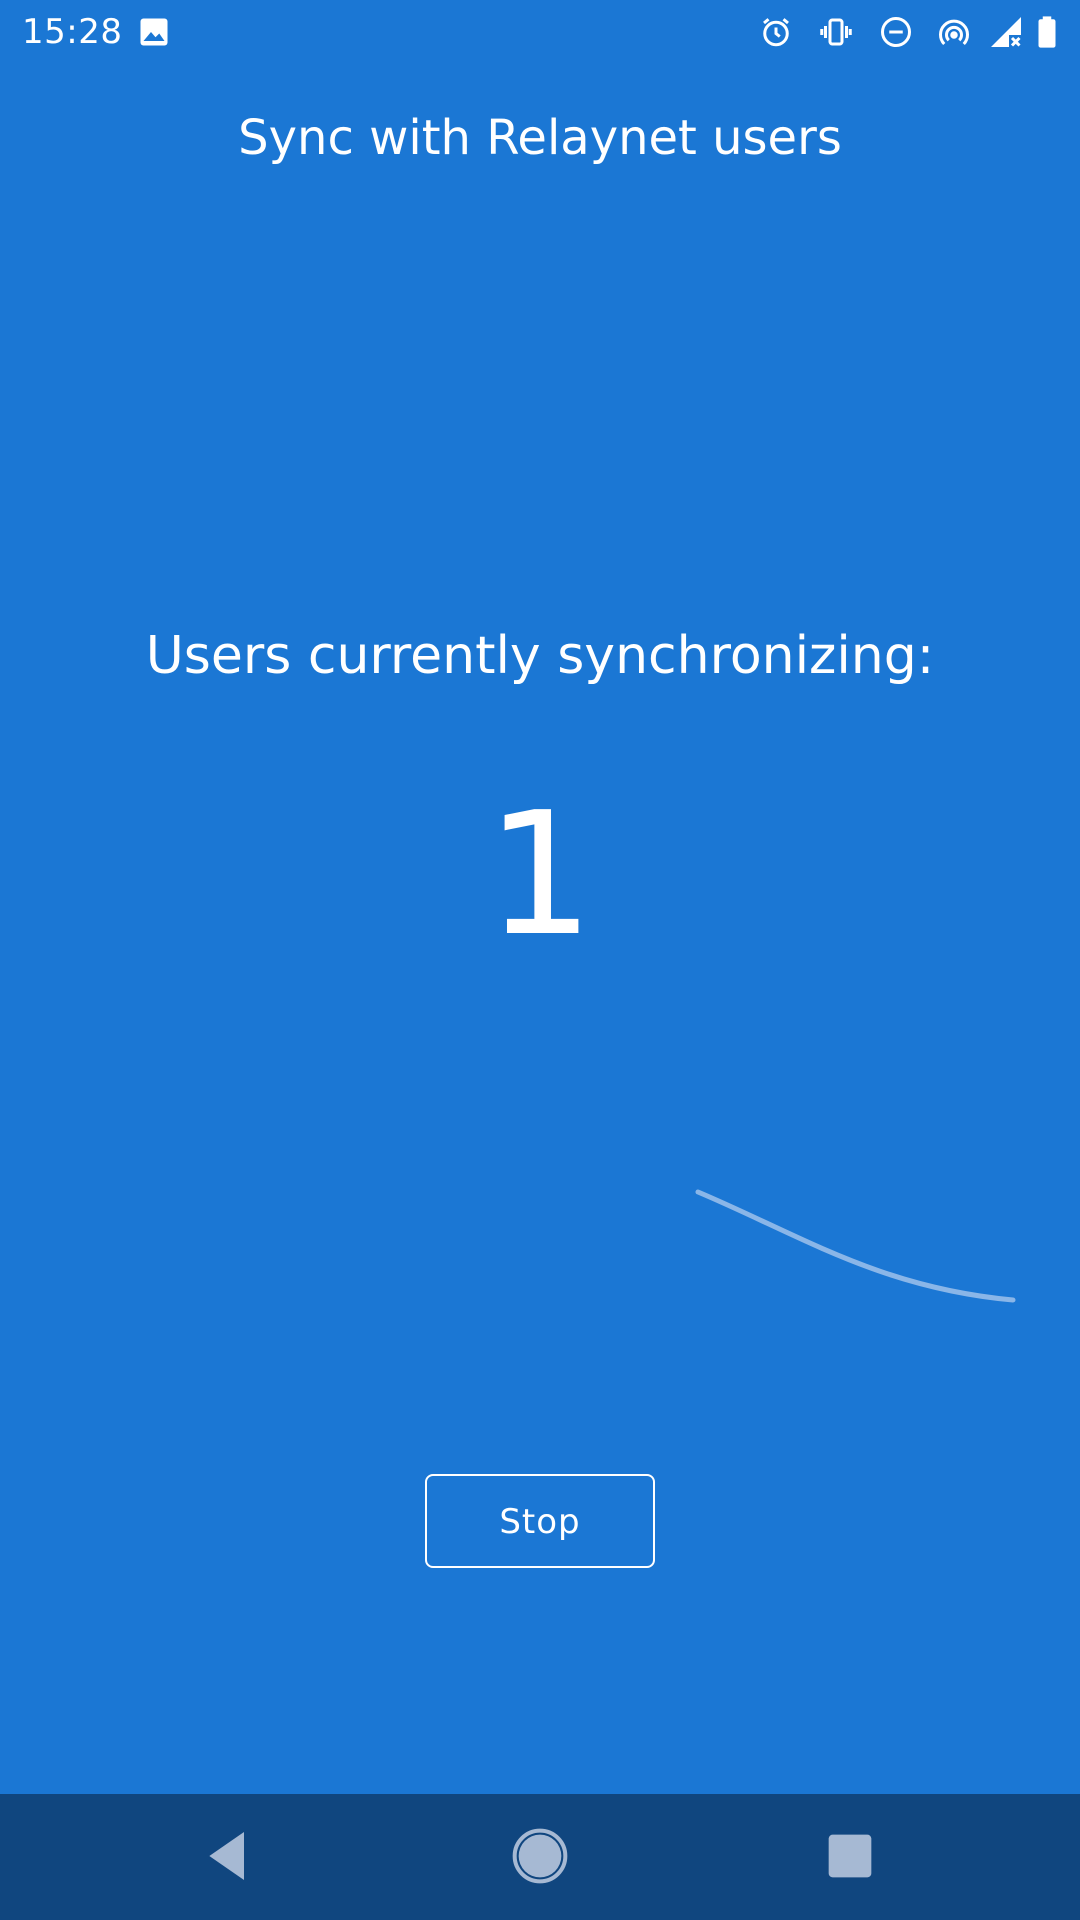 This screenshot has height=1920, width=1080. I want to click on back-icon, so click(228, 1856).